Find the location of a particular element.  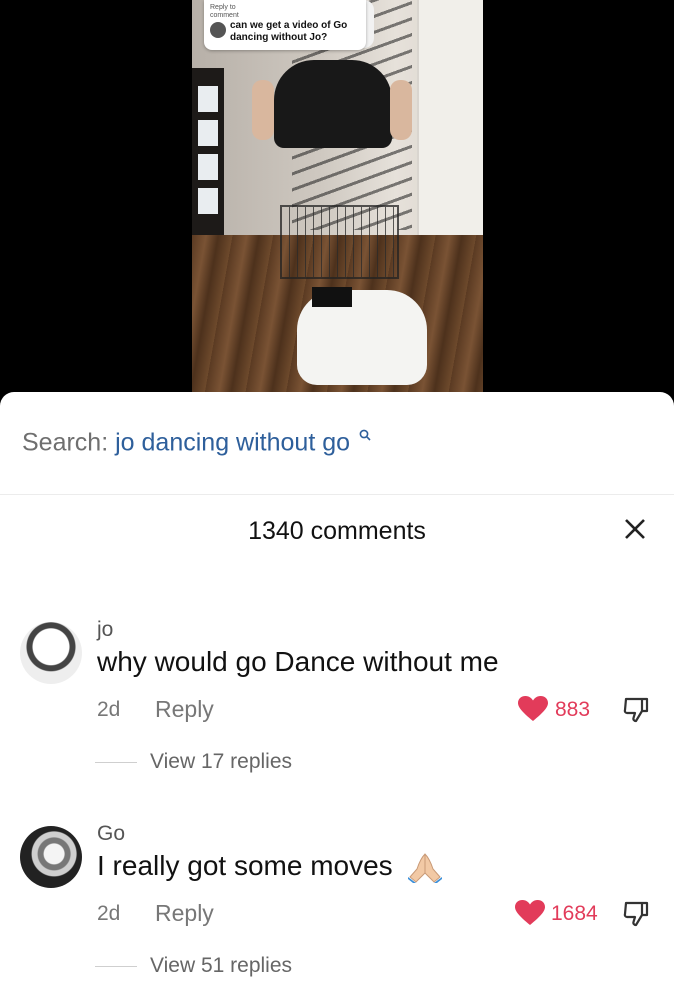

comment-username: Go is located at coordinates (111, 834).